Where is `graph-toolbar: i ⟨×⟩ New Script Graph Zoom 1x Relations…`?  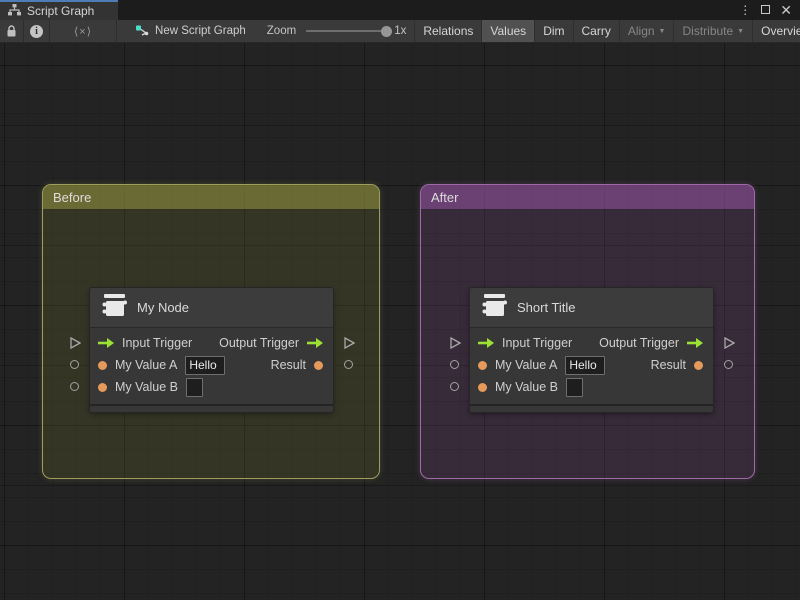
graph-toolbar: i ⟨×⟩ New Script Graph Zoom 1x Relations… is located at coordinates (400, 31).